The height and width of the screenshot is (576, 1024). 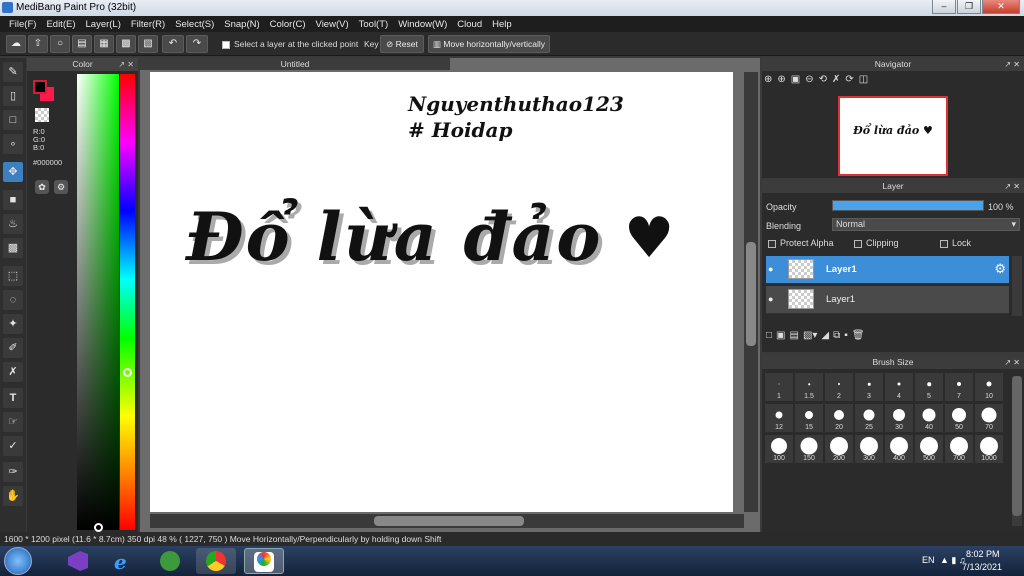 I want to click on select-eraser-tool-icon: ✗, so click(x=13, y=372).